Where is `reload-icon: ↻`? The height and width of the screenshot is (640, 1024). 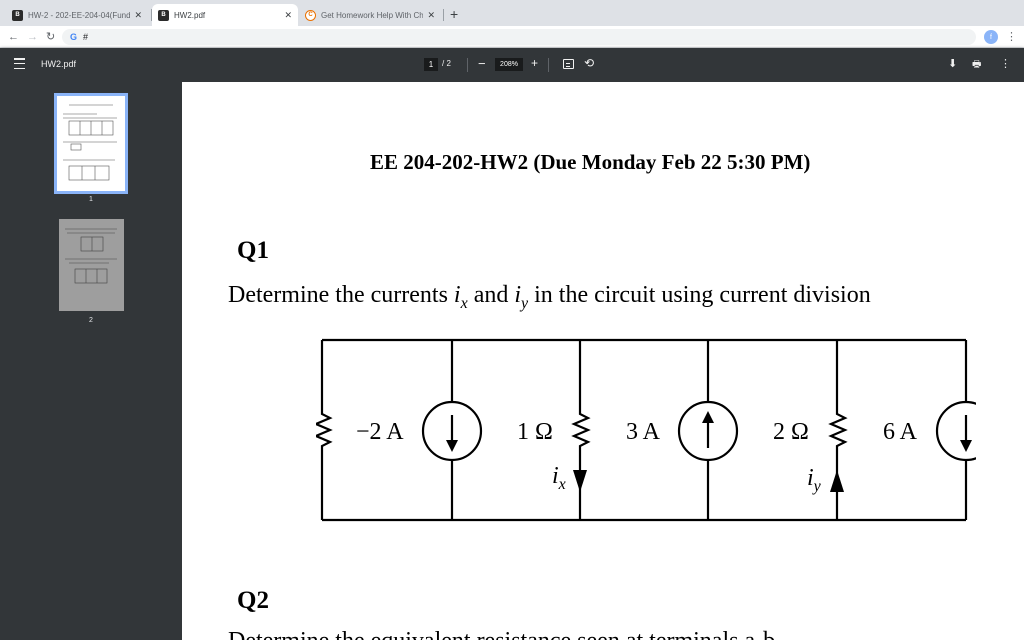
reload-icon: ↻ is located at coordinates (50, 37).